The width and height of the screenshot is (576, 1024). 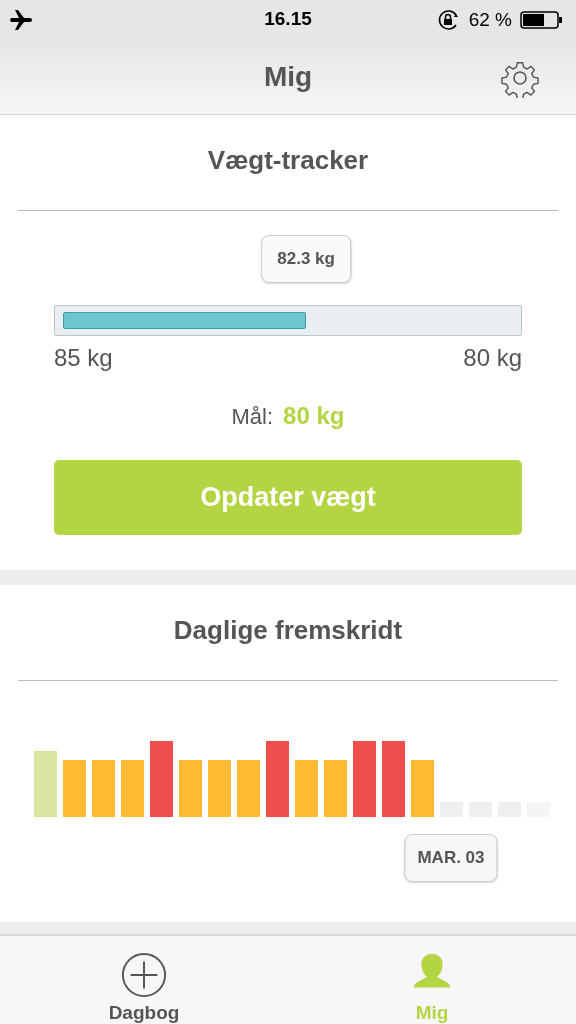 I want to click on weight-tooltip: 82.3 kg, so click(x=306, y=259).